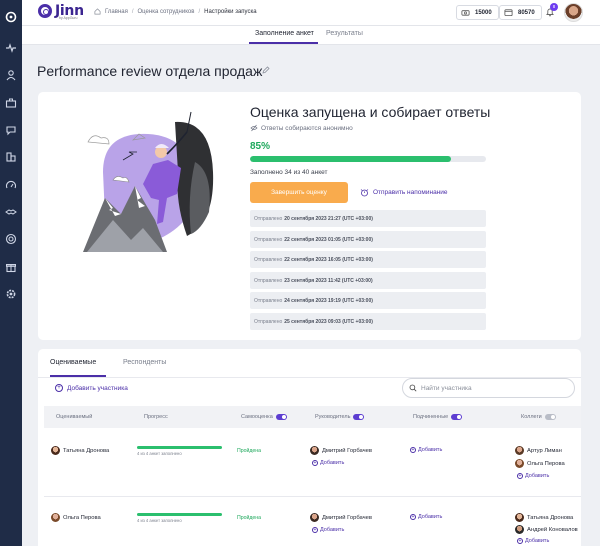 The width and height of the screenshot is (600, 546). I want to click on gift-icon, so click(11, 267).